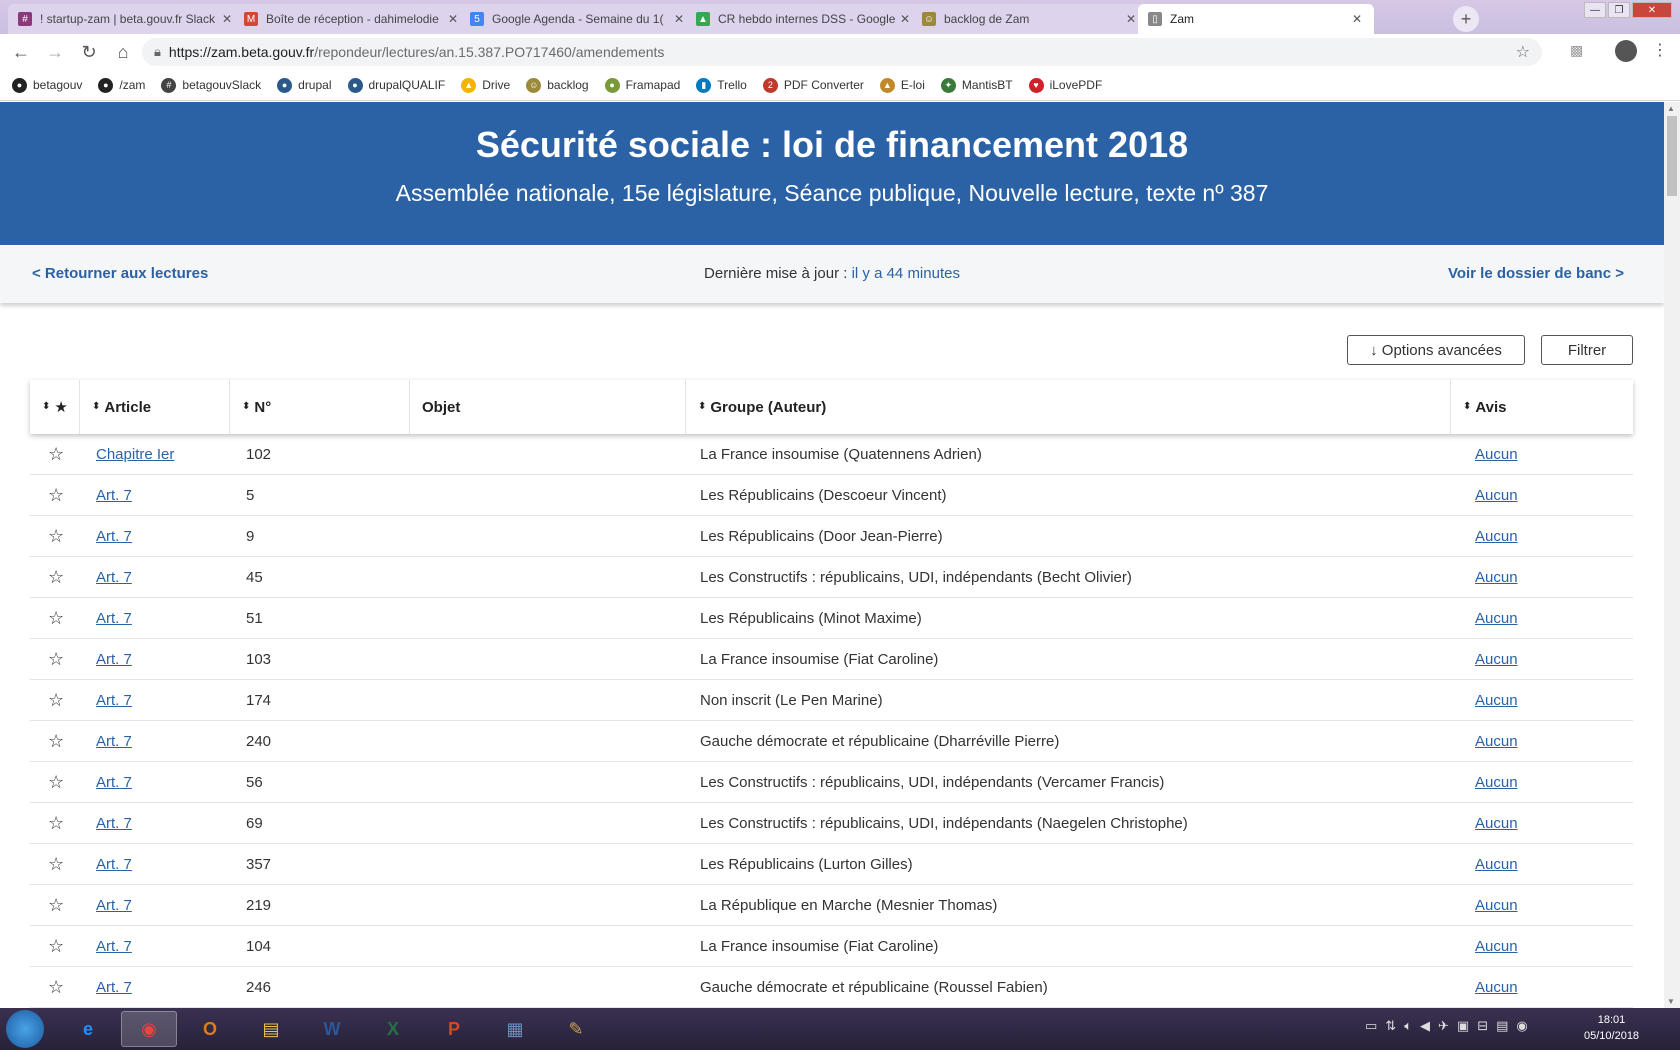 Image resolution: width=1680 pixels, height=1050 pixels. I want to click on volume-icon: 🔈︎, so click(1408, 1026).